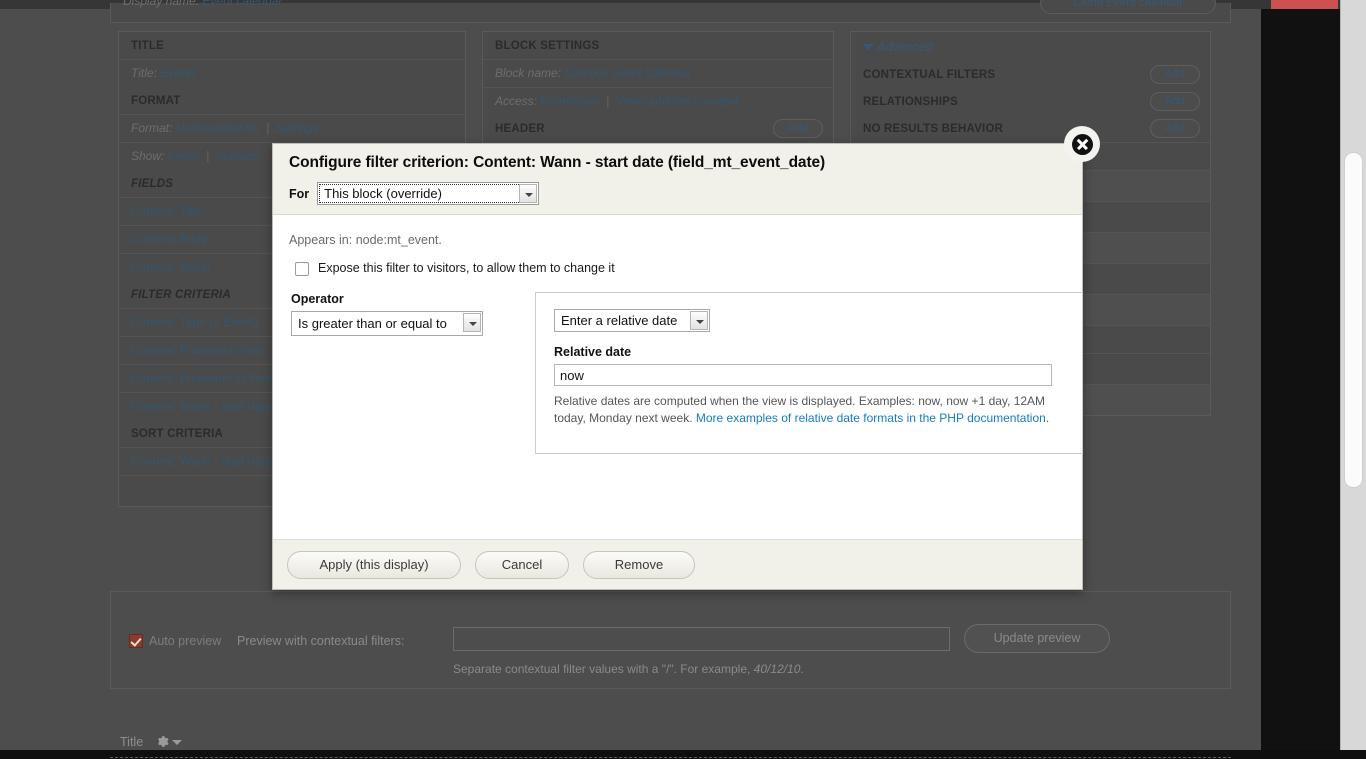  I want to click on gear-icon, so click(162, 741).